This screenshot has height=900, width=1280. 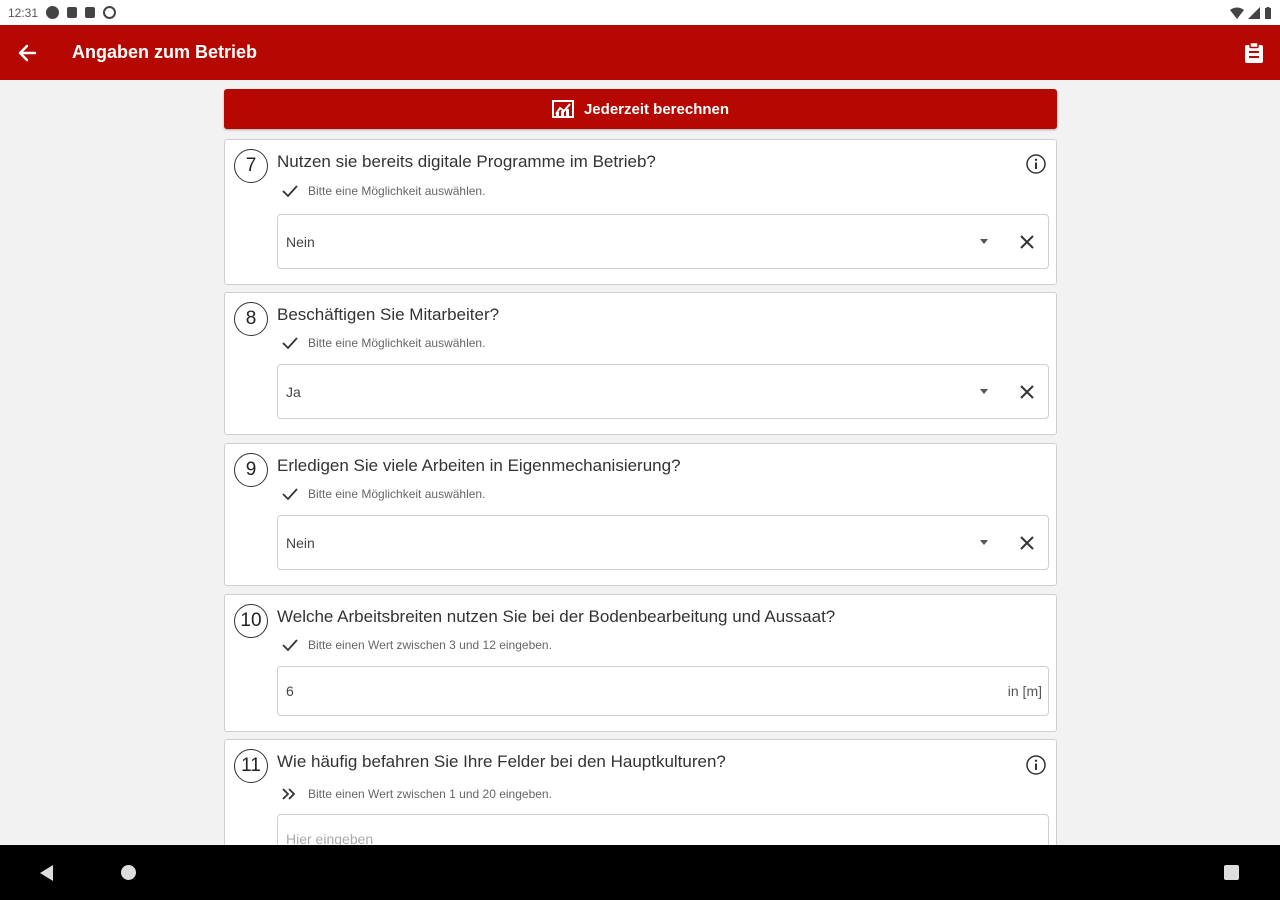 I want to click on clipboard-icon, so click(x=1254, y=52).